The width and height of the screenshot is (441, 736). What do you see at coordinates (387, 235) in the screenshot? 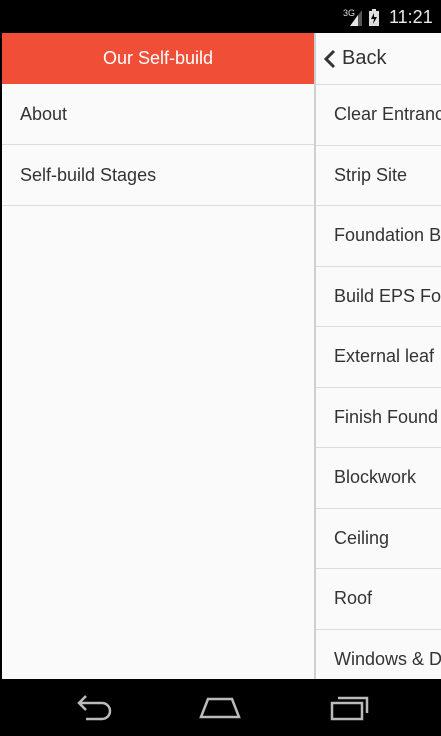
I see `stage-label: Foundation B` at bounding box center [387, 235].